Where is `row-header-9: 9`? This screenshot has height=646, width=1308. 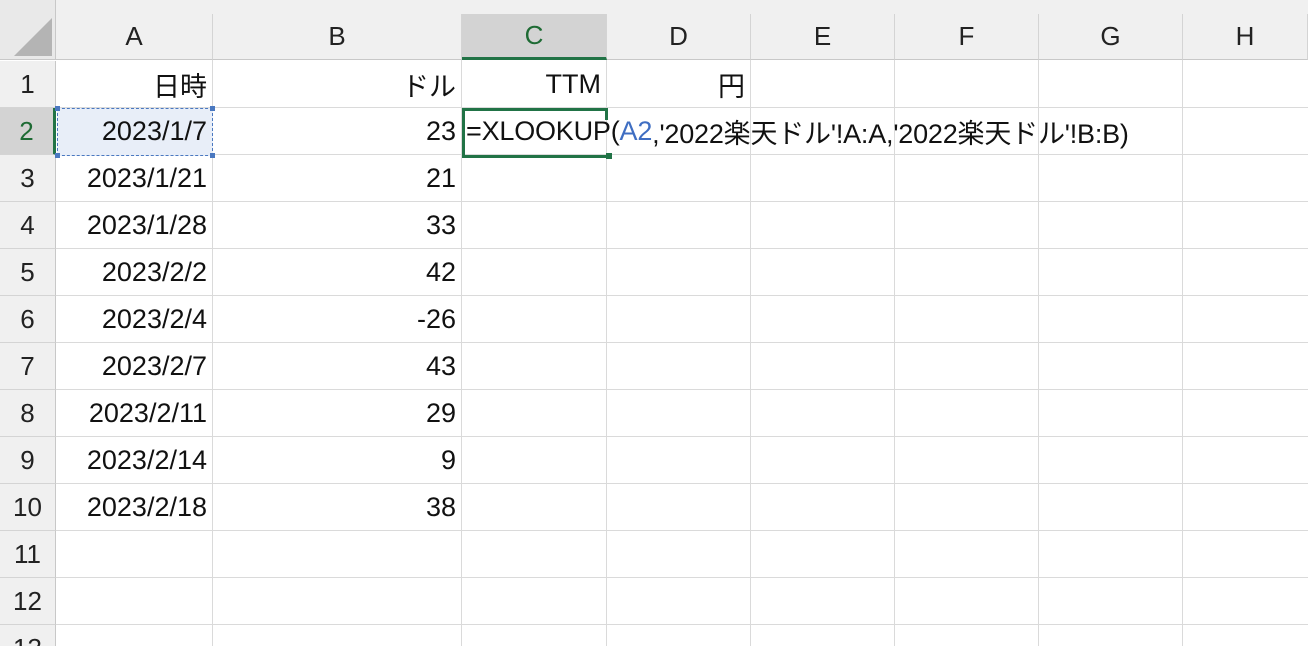
row-header-9: 9 is located at coordinates (28, 460).